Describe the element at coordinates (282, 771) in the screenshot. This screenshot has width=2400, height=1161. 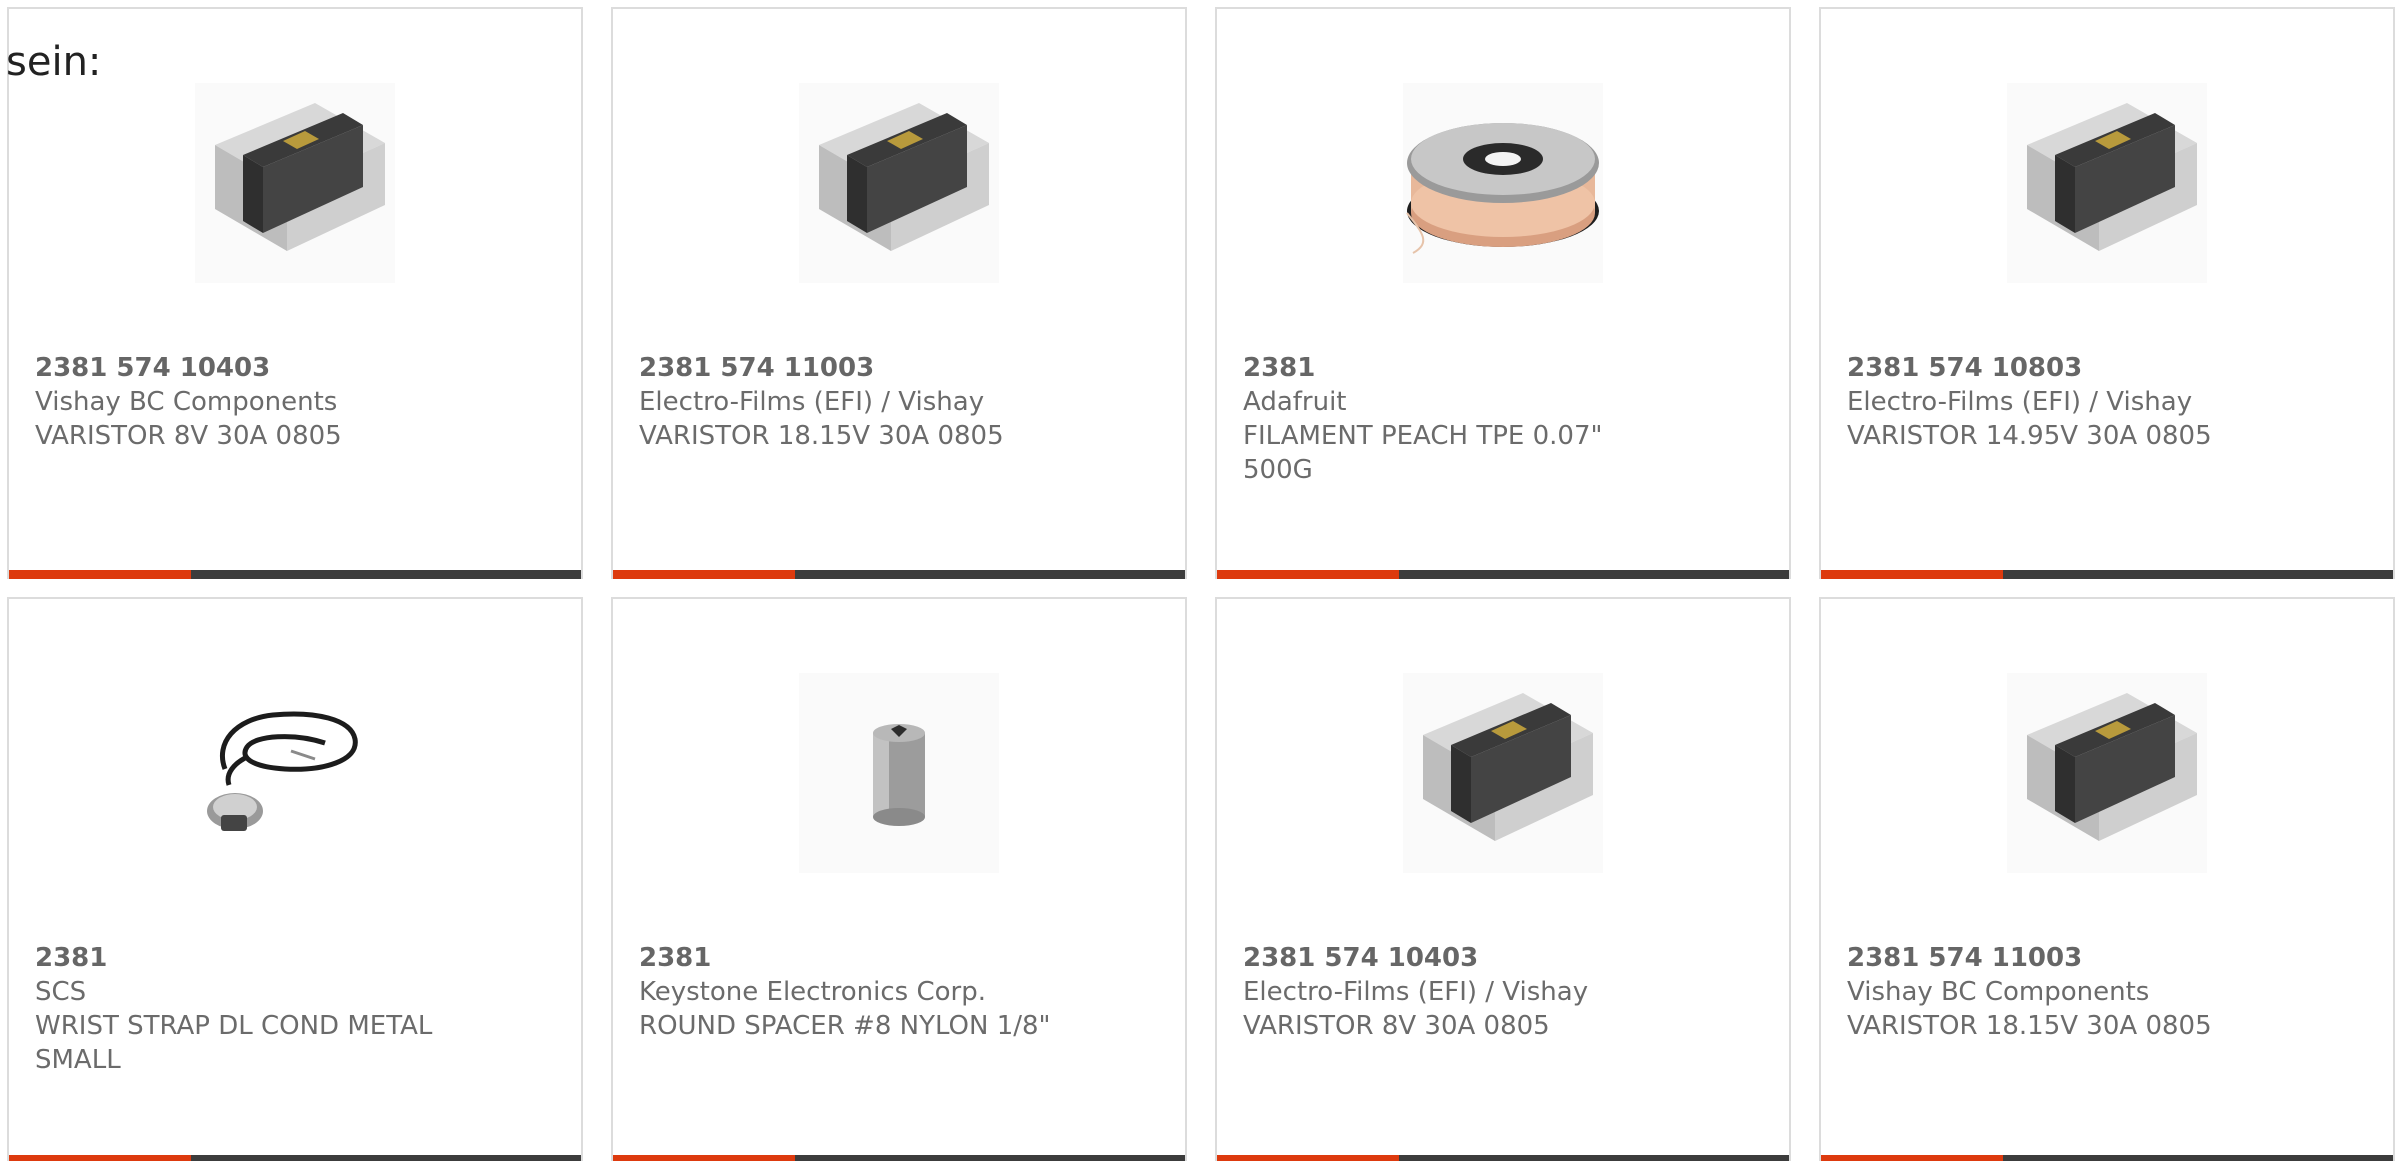
I see `wrist-strap-icon` at that location.